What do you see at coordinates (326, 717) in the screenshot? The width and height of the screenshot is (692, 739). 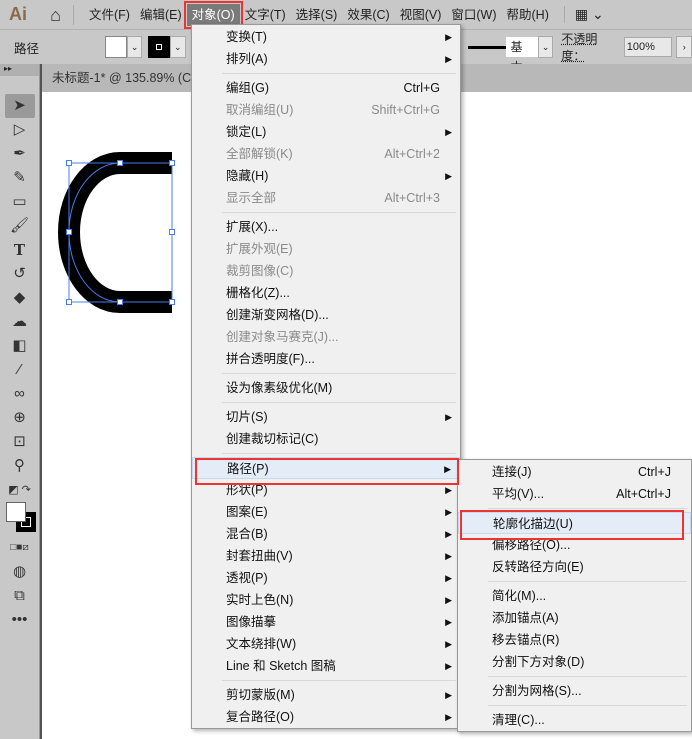 I see `menu-item: 复合路径(O) ▶` at bounding box center [326, 717].